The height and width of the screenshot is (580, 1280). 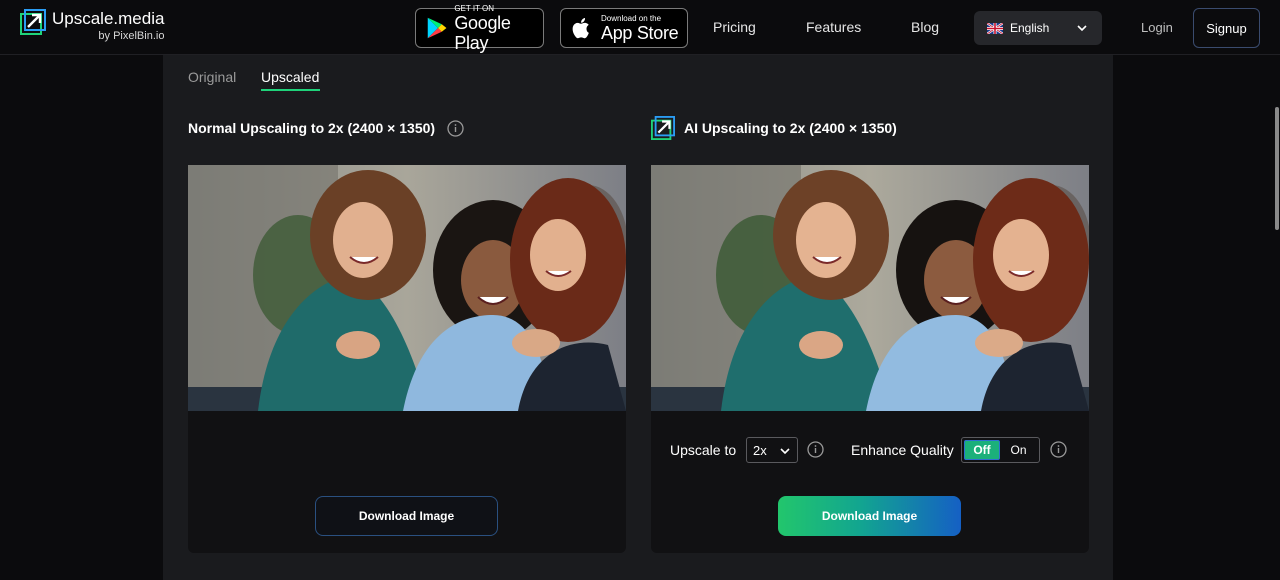 I want to click on app-store-big-text: App Store, so click(x=640, y=32).